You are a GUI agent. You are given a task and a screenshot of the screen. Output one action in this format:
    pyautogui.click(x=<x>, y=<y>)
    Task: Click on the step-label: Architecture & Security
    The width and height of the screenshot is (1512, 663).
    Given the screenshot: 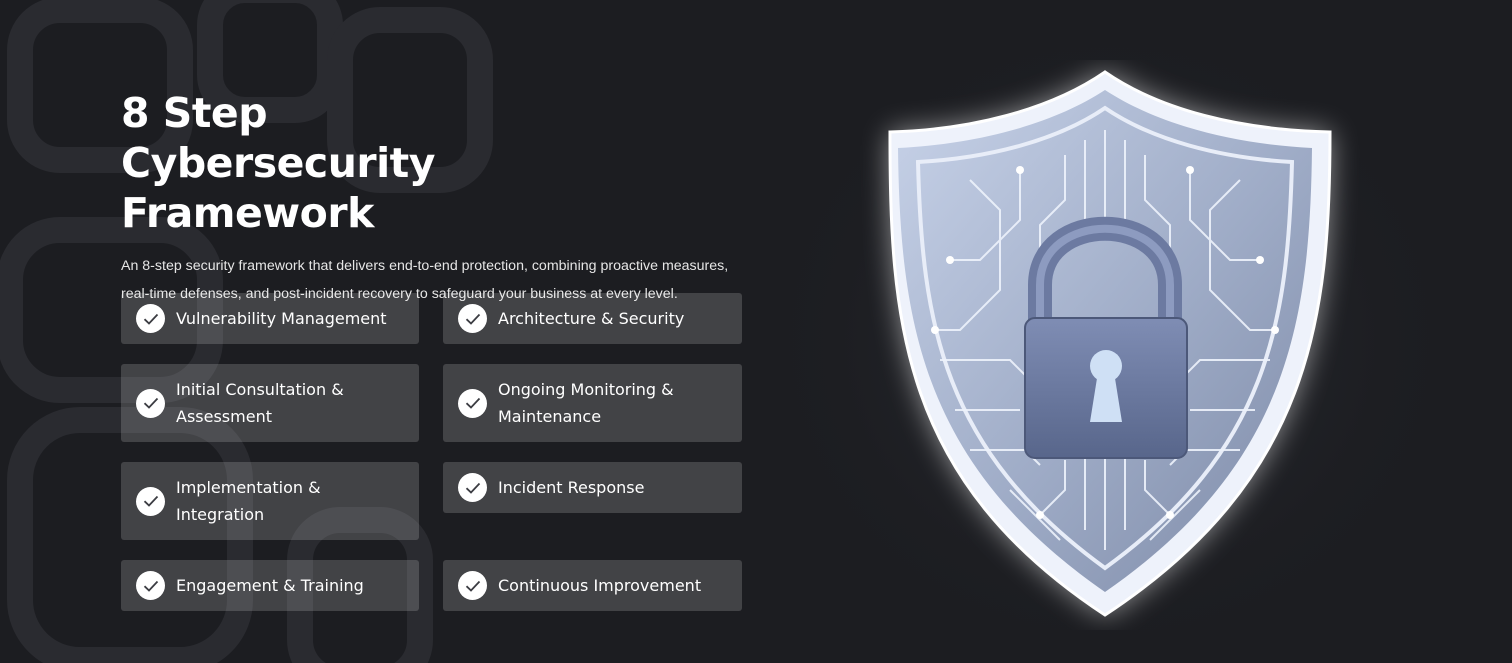 What is the action you would take?
    pyautogui.click(x=591, y=318)
    